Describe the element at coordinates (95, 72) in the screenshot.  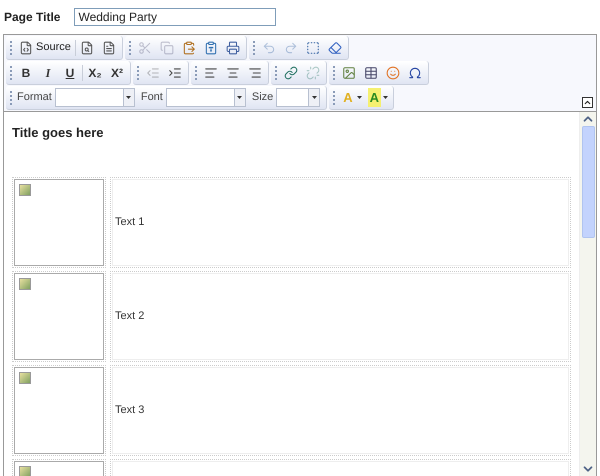
I see `format-button: X₂` at that location.